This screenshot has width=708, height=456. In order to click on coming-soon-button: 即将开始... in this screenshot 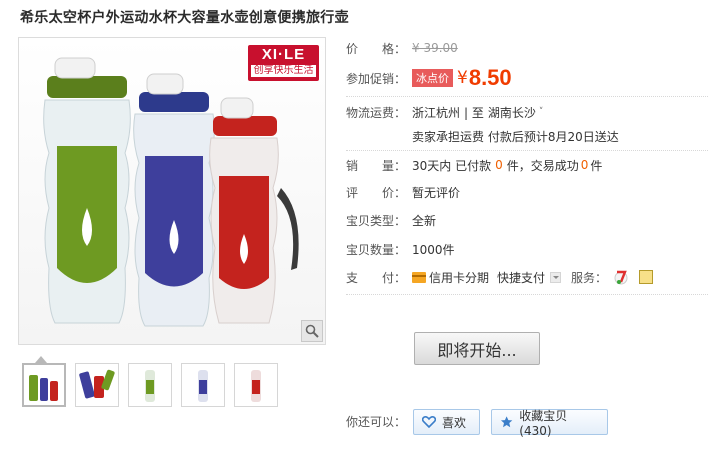, I will do `click(477, 348)`.